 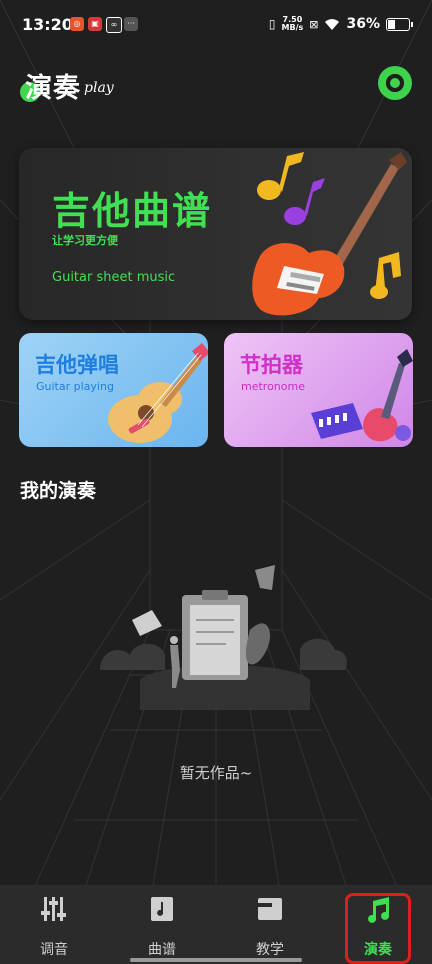 What do you see at coordinates (114, 277) in the screenshot?
I see `hero-english-label: Guitar sheet music` at bounding box center [114, 277].